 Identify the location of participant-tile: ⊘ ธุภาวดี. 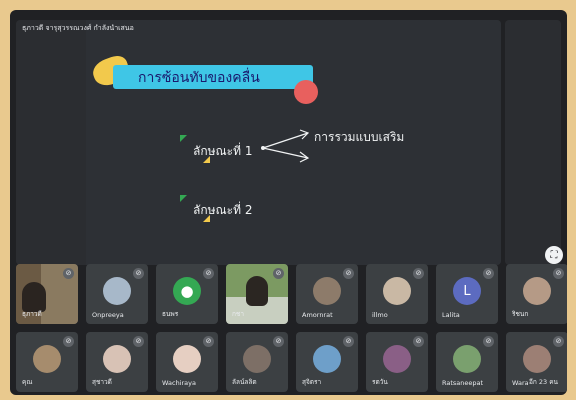
(47, 294).